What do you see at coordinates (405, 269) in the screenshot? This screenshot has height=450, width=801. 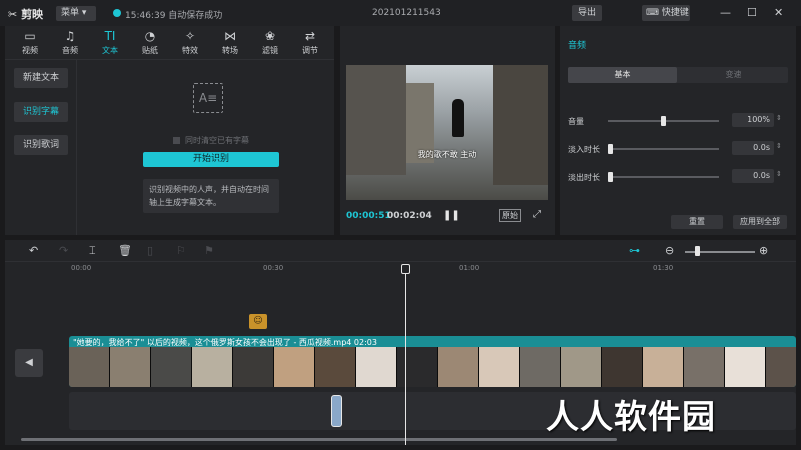 I see `playhead-handle` at bounding box center [405, 269].